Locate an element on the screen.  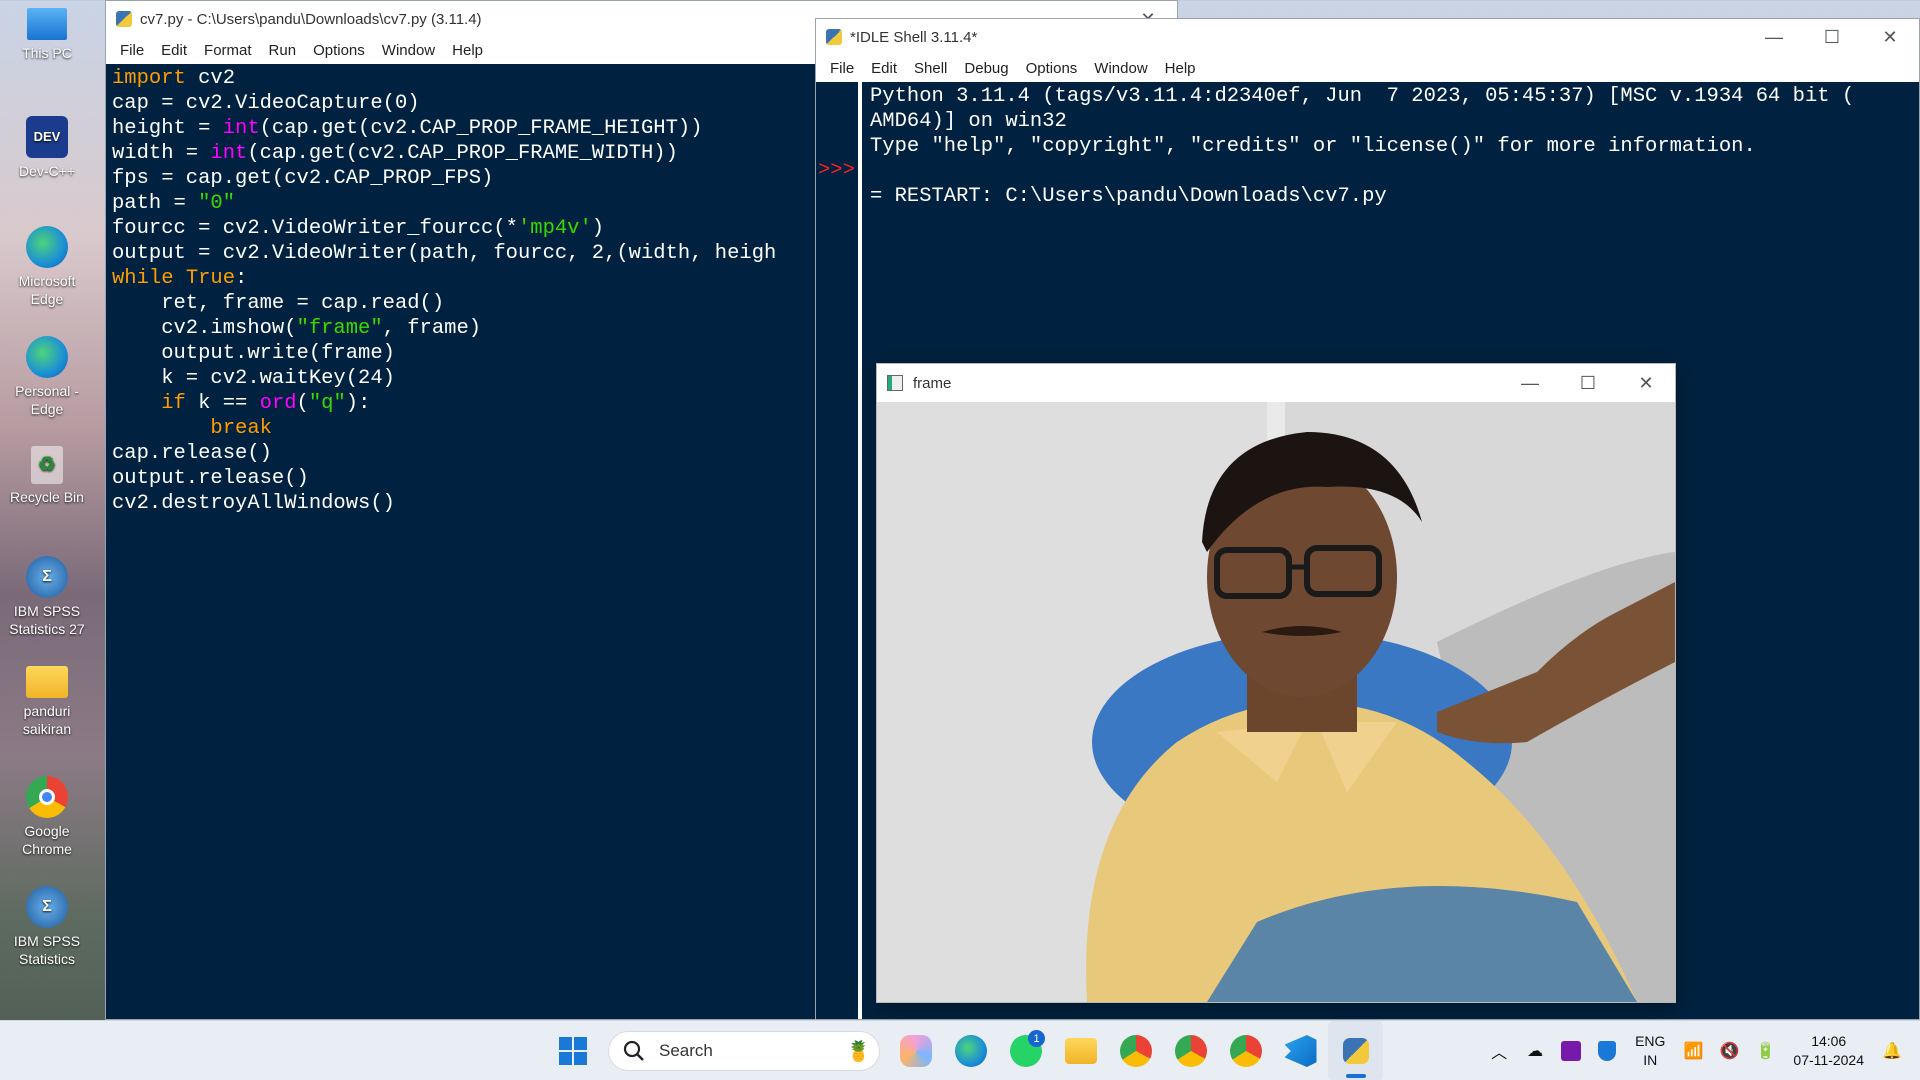
frame-window-controls: — ☐ ✕ is located at coordinates (1588, 382).